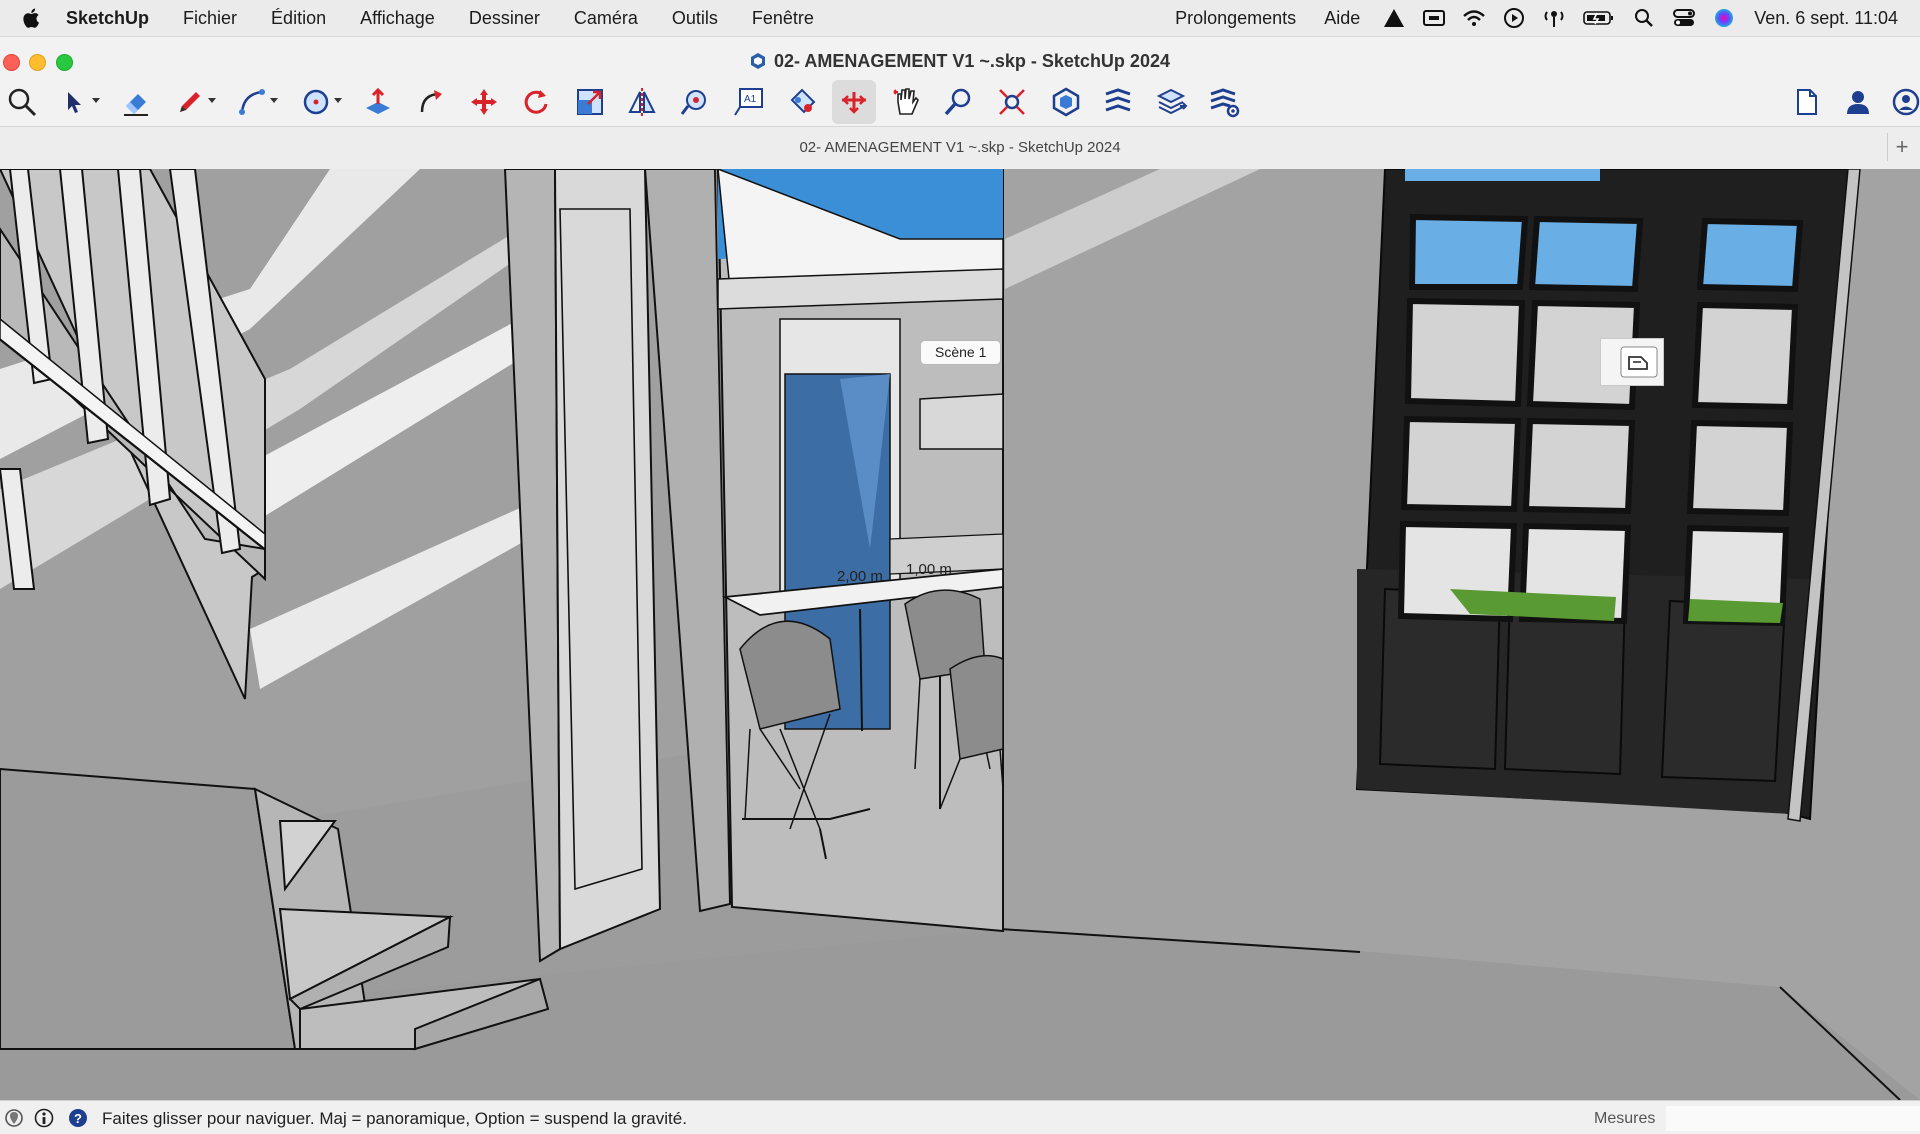  I want to click on menu-aide: Aide, so click(1342, 18).